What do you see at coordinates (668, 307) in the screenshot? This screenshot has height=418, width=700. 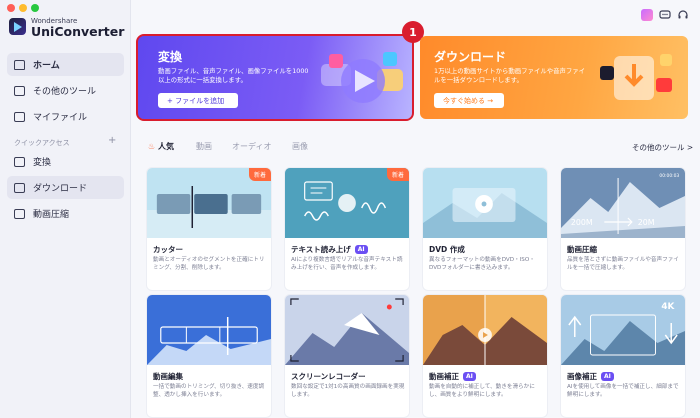 I see `svg-text: 4K` at bounding box center [668, 307].